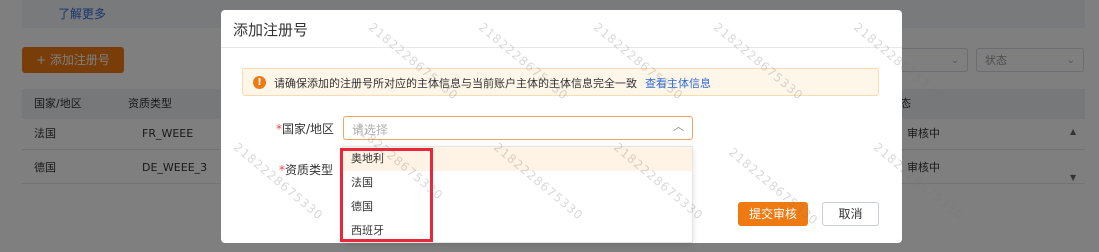  I want to click on type-field-label: *资质类型, so click(306, 169).